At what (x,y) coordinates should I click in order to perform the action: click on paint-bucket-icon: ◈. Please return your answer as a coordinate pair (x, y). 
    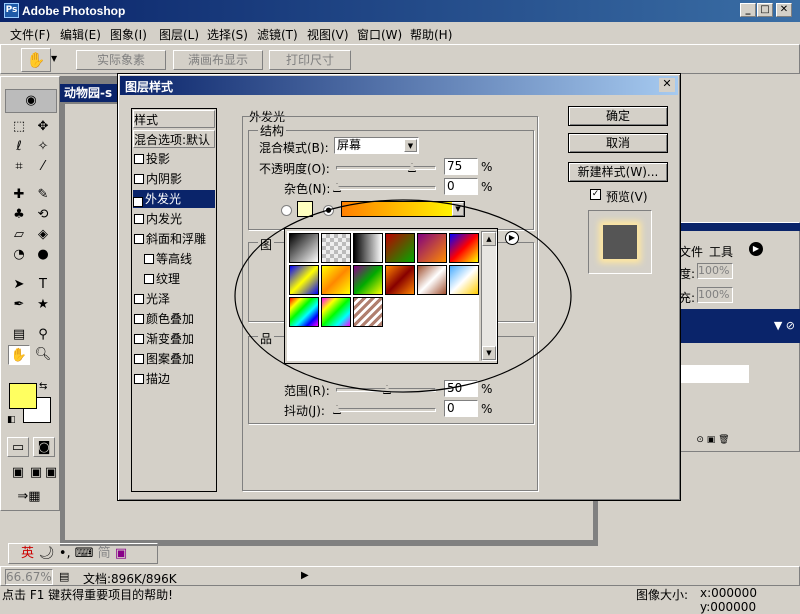
    Looking at the image, I should click on (43, 235).